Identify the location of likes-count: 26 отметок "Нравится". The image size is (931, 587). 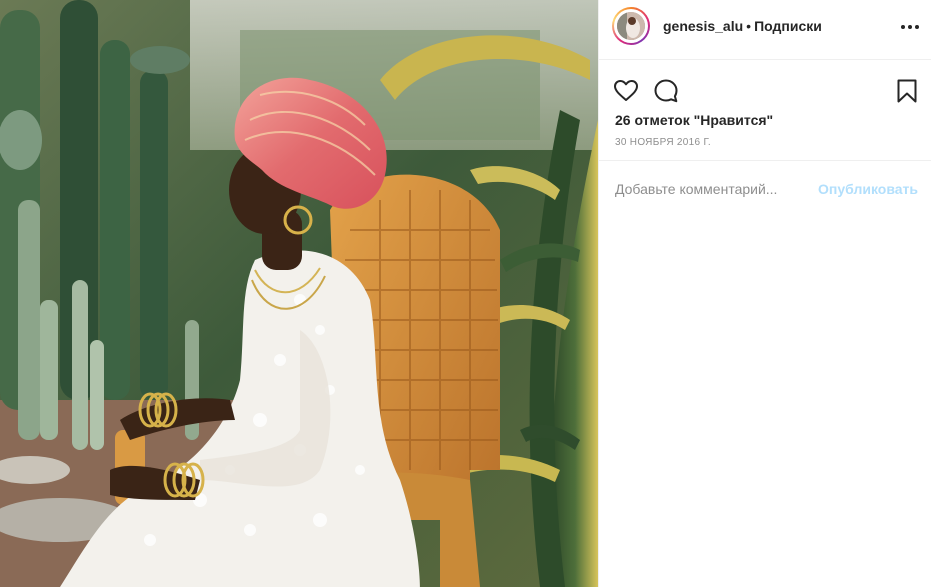
(694, 120).